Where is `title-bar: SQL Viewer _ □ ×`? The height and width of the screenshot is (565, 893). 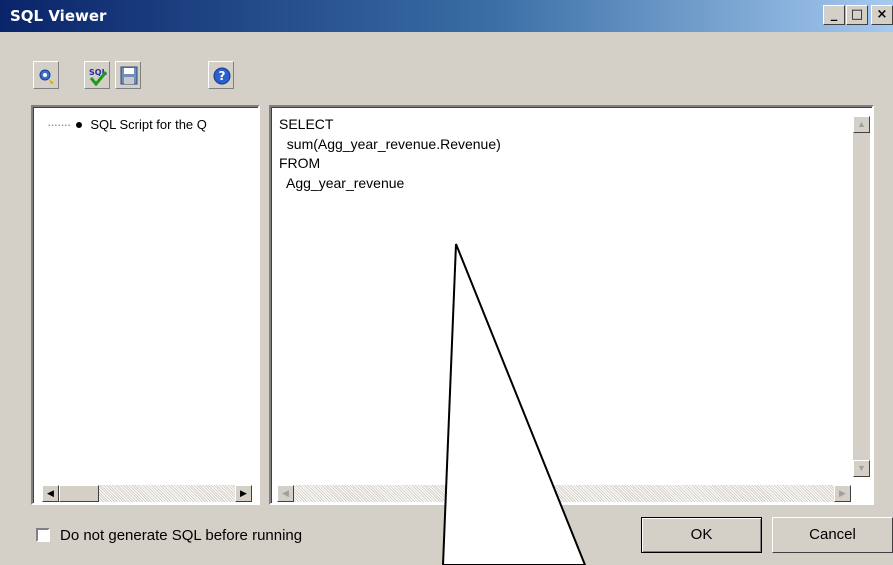
title-bar: SQL Viewer _ □ × is located at coordinates (446, 16).